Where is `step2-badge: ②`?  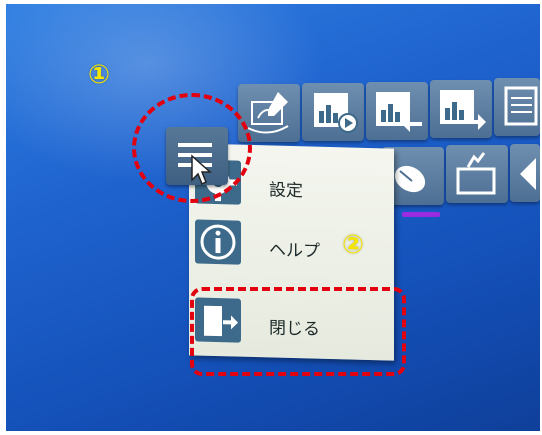
step2-badge: ② is located at coordinates (353, 245).